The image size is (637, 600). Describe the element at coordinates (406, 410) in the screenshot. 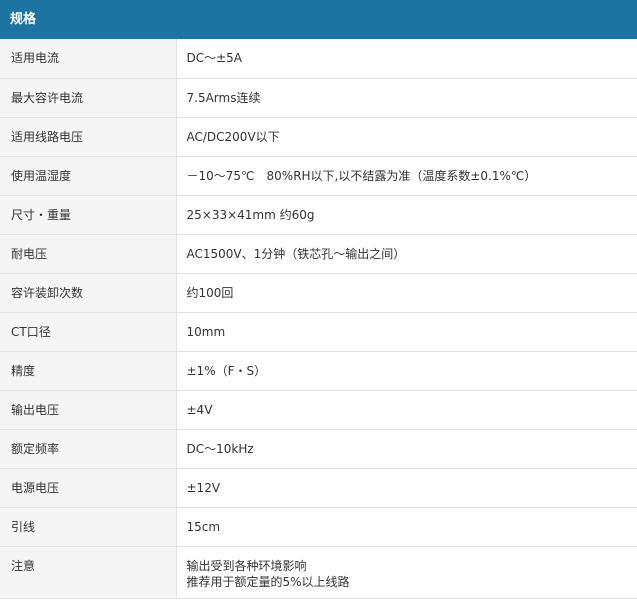

I see `row-value: ±4V` at that location.